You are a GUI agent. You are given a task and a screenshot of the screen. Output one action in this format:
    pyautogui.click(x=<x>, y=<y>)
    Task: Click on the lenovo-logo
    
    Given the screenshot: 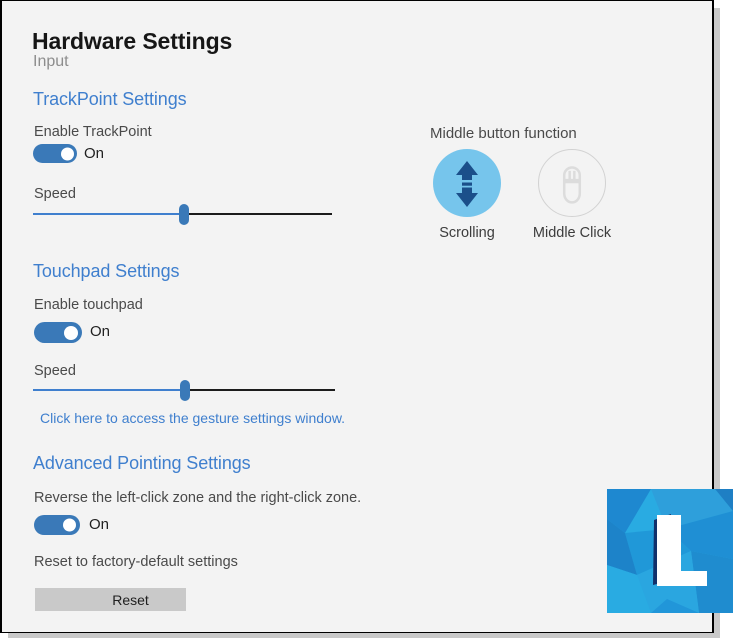 What is the action you would take?
    pyautogui.click(x=670, y=551)
    